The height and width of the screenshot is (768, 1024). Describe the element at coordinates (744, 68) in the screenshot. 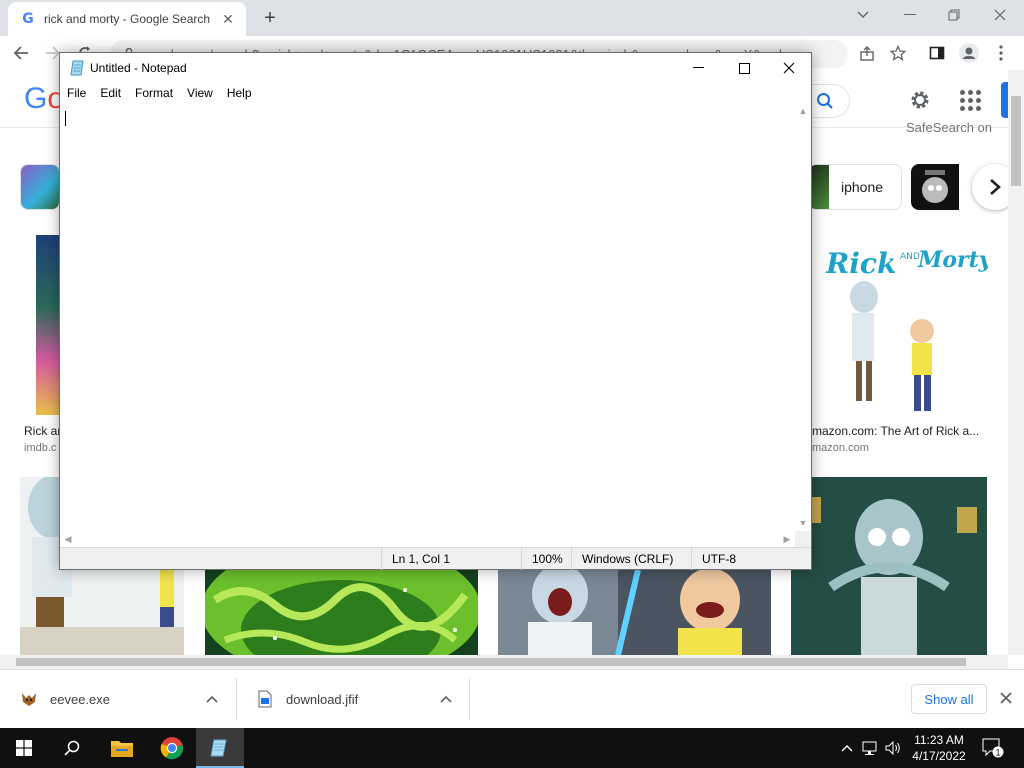

I see `notepad-maximize-button` at that location.